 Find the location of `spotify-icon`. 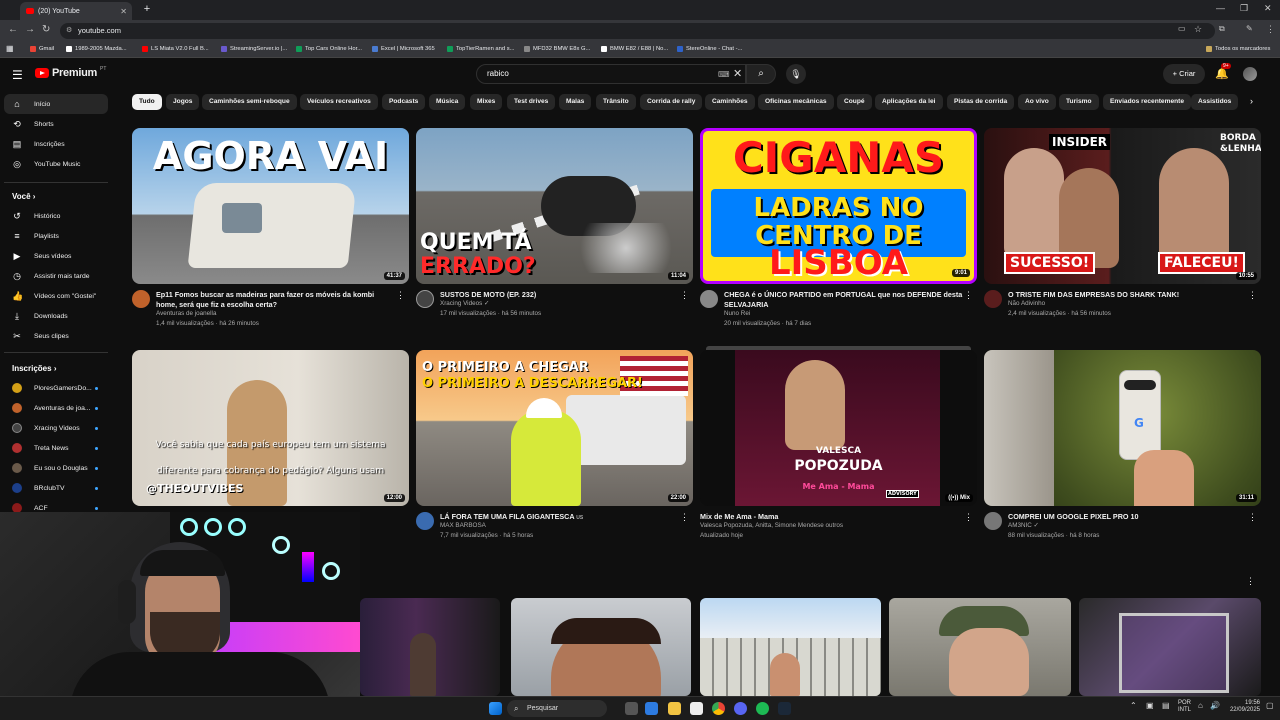

spotify-icon is located at coordinates (762, 708).